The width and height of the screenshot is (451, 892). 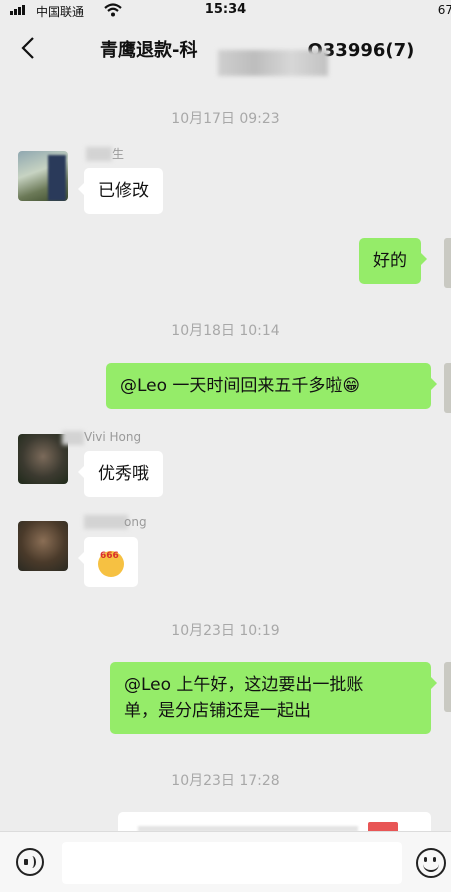 What do you see at coordinates (225, 48) in the screenshot?
I see `chat-header: 青鹰退款-科 Q33996(7)` at bounding box center [225, 48].